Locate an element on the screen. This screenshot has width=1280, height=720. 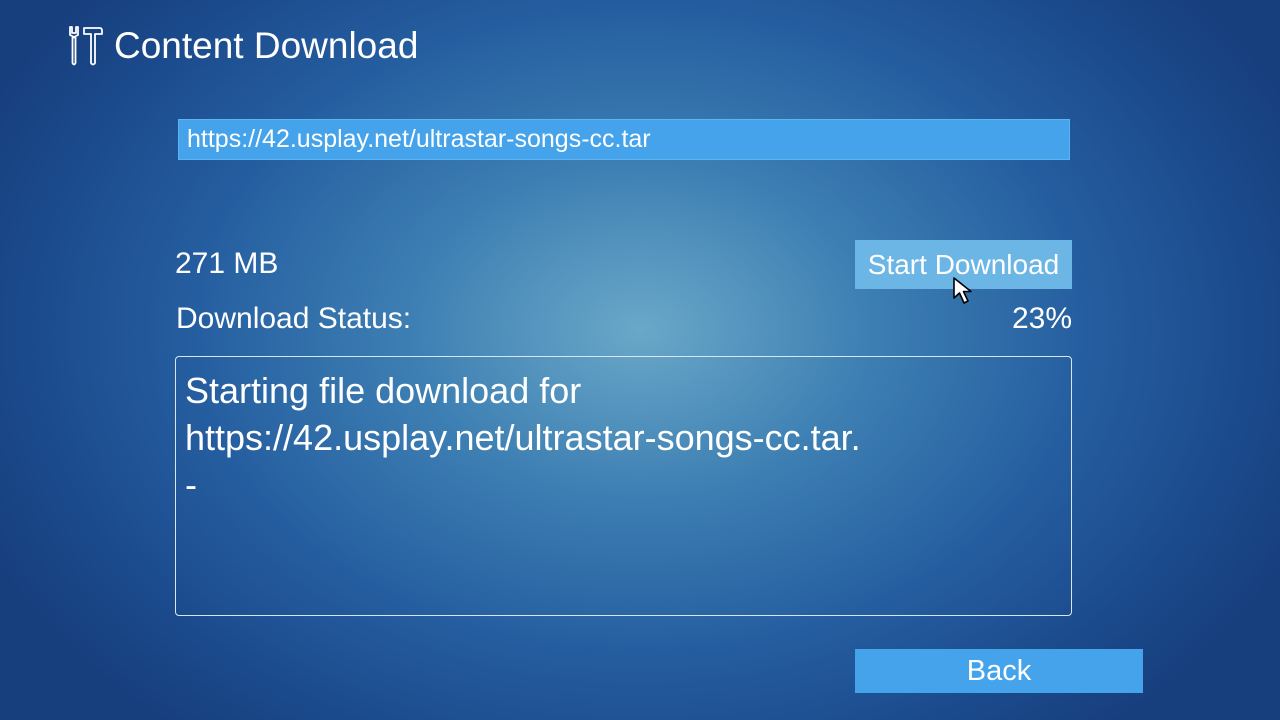
page-title: Content Download is located at coordinates (266, 45).